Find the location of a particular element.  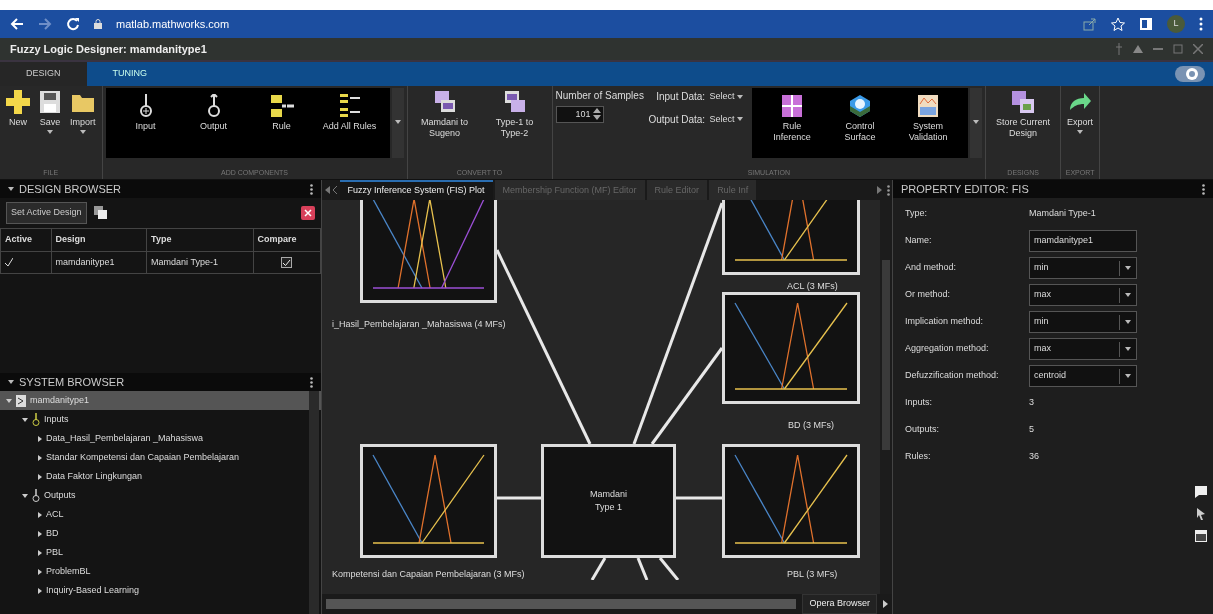

tooltip: Opera Browser is located at coordinates (839, 604).